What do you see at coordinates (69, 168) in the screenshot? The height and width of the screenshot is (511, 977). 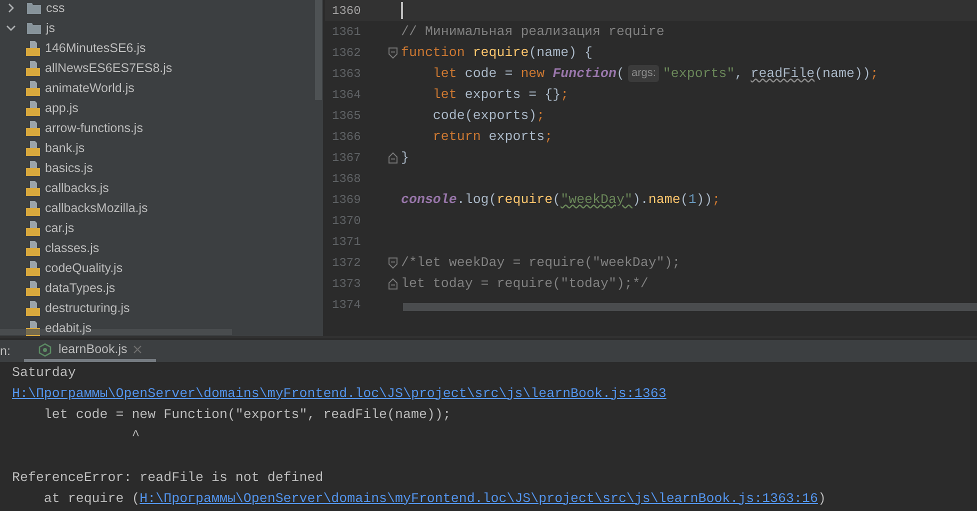 I see `file-name: basics.js` at bounding box center [69, 168].